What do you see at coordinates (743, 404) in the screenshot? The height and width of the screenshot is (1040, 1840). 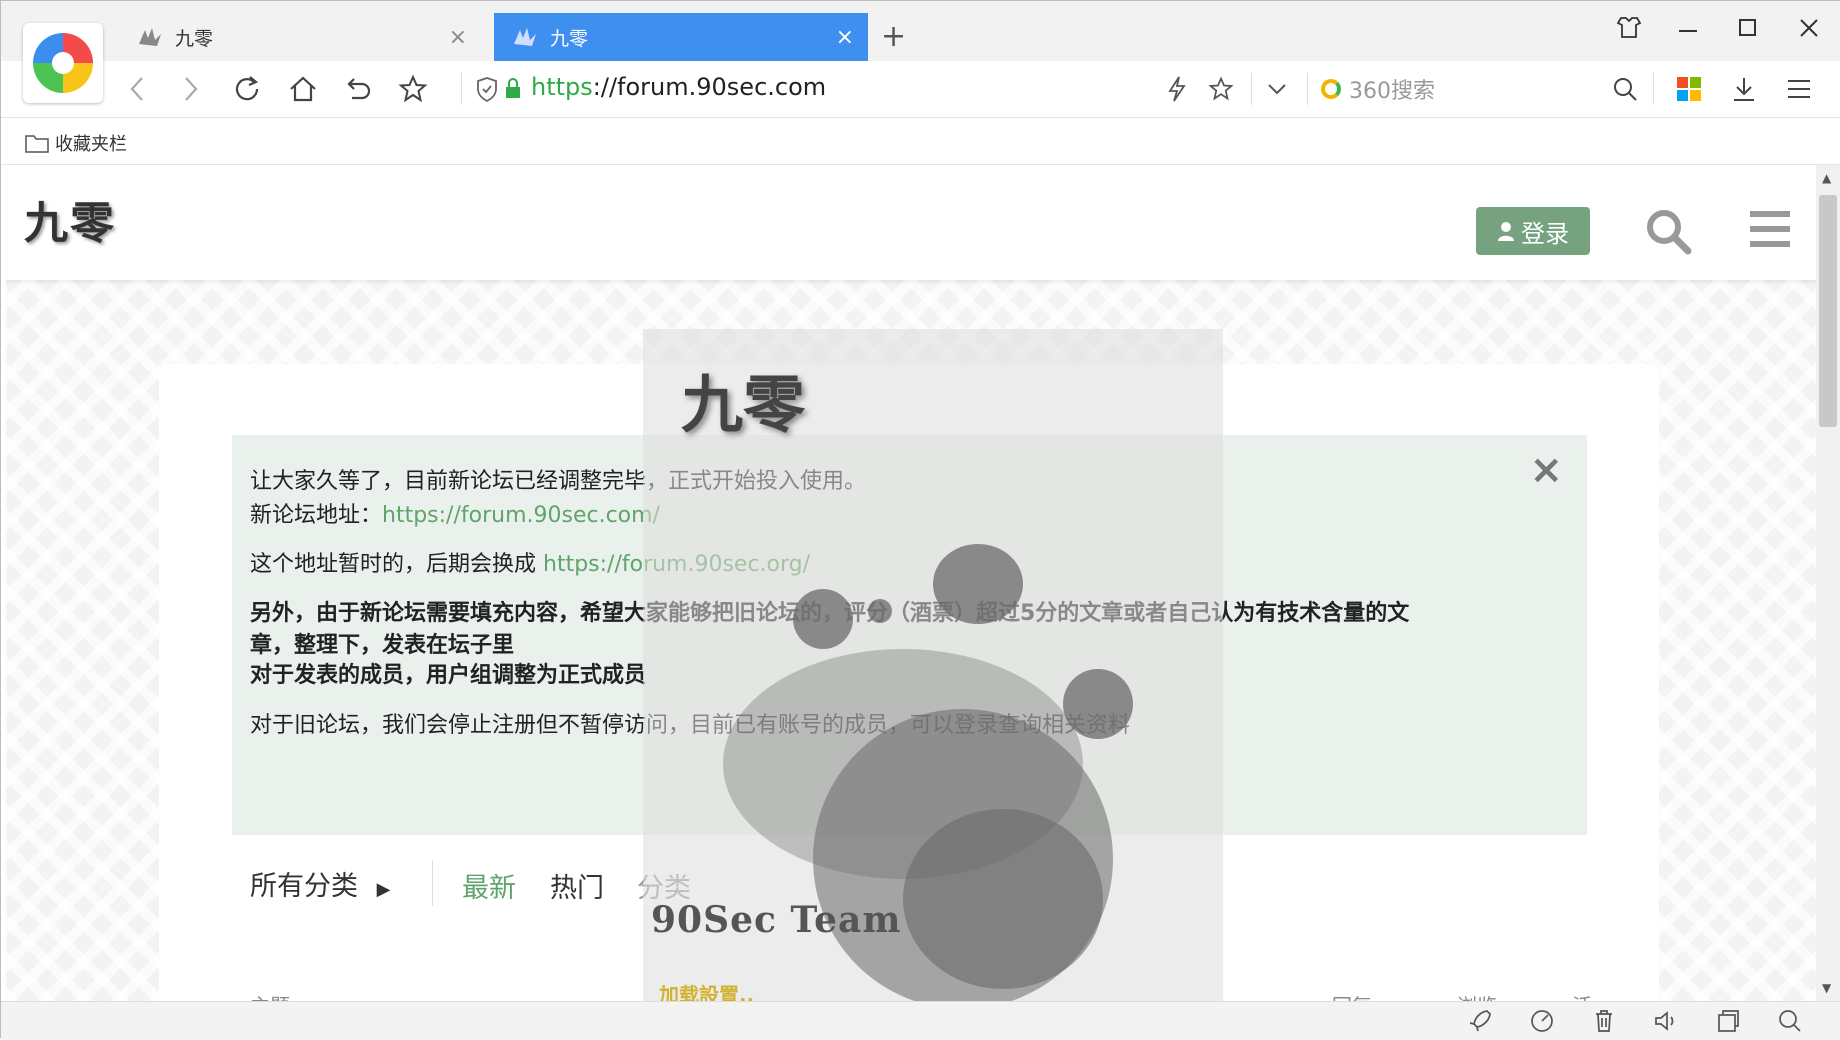 I see `loader-logo: 九零` at bounding box center [743, 404].